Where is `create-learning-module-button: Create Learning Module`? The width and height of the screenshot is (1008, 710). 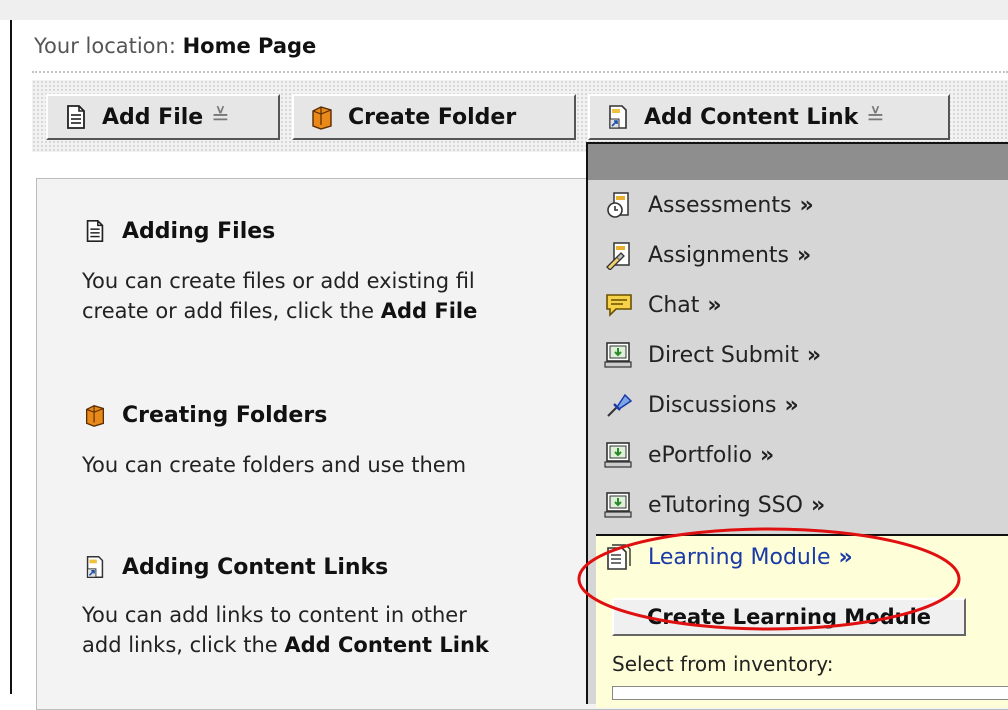
create-learning-module-button: Create Learning Module is located at coordinates (789, 617).